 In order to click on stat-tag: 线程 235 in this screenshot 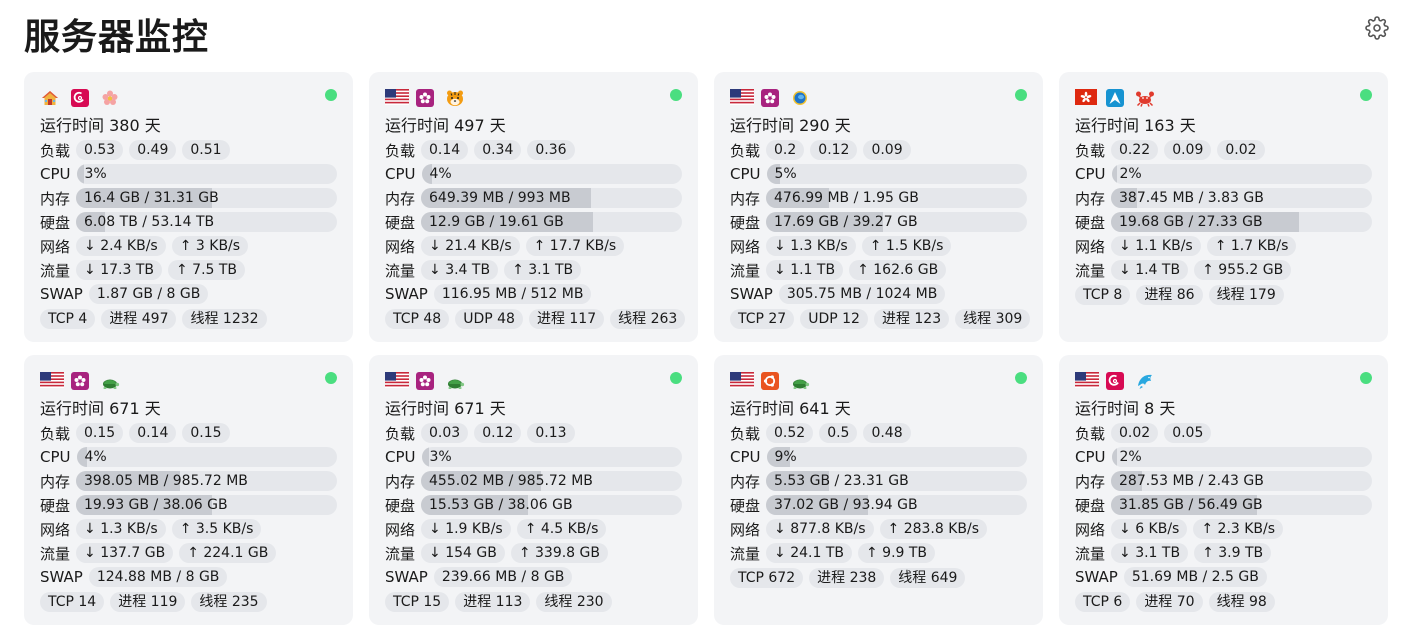, I will do `click(229, 602)`.